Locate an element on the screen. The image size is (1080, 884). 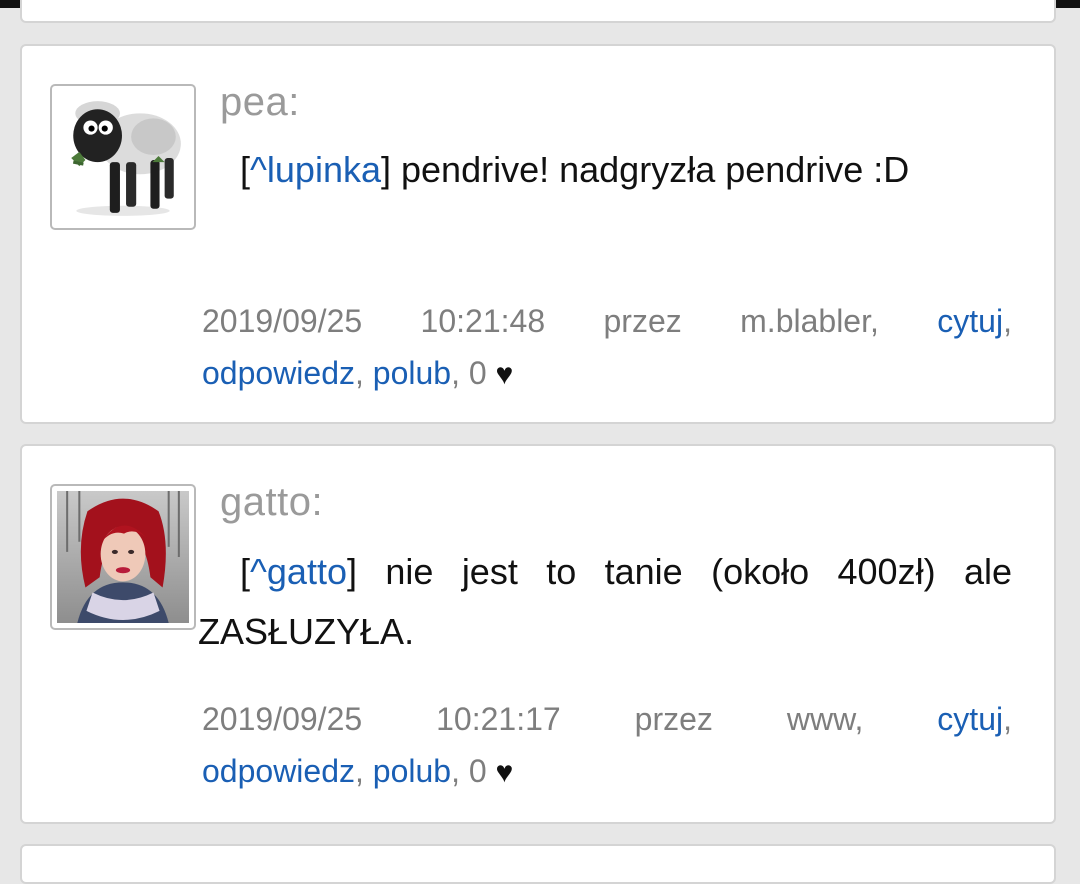
sheep-avatar-icon is located at coordinates (123, 157).